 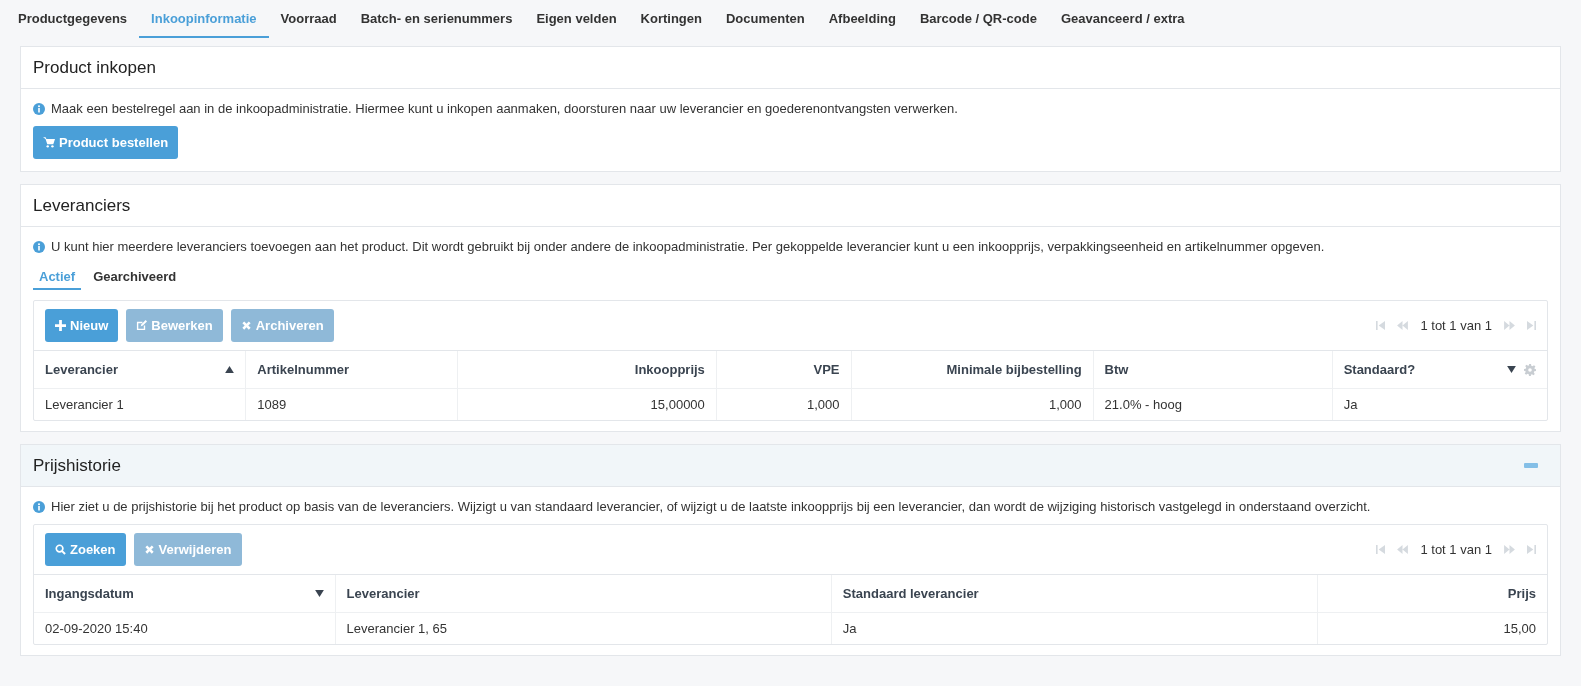 I want to click on tab: Gearchiveerd, so click(x=135, y=277).